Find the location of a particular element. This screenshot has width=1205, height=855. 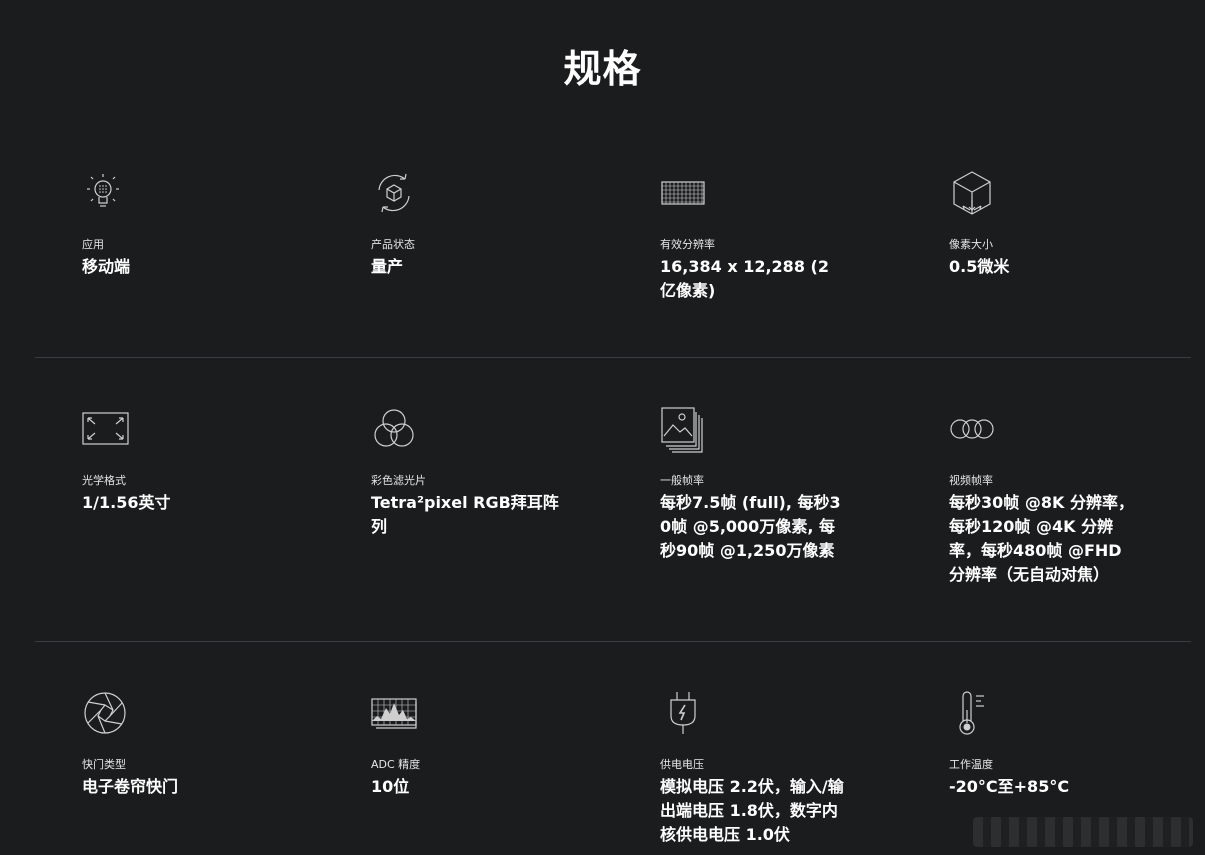

spec-value: 1/1.56英寸 is located at coordinates (126, 502).